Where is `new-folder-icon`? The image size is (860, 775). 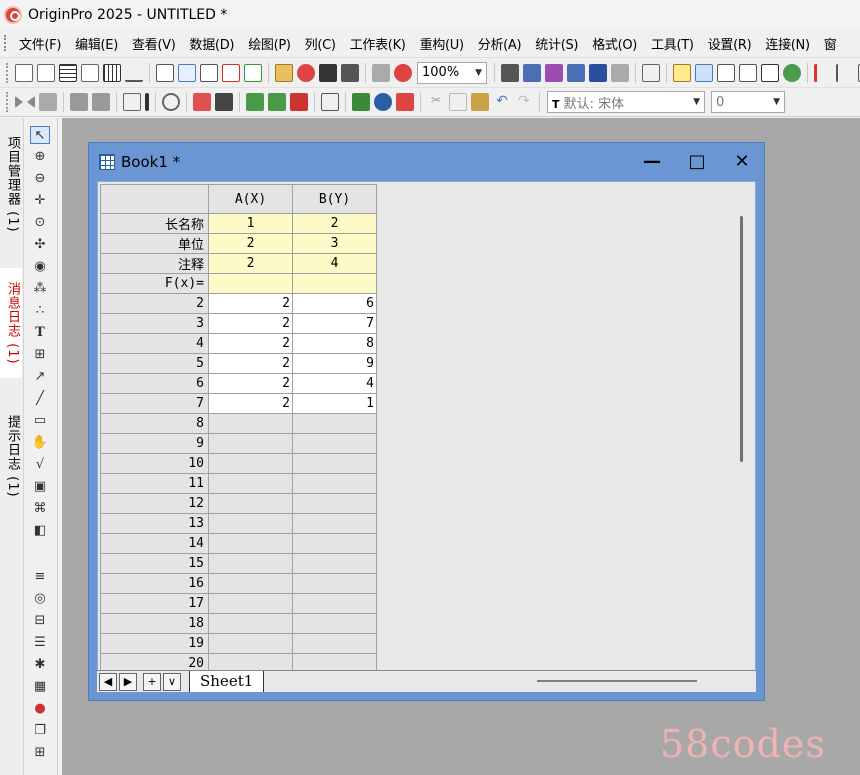
new-folder-icon is located at coordinates (46, 72).